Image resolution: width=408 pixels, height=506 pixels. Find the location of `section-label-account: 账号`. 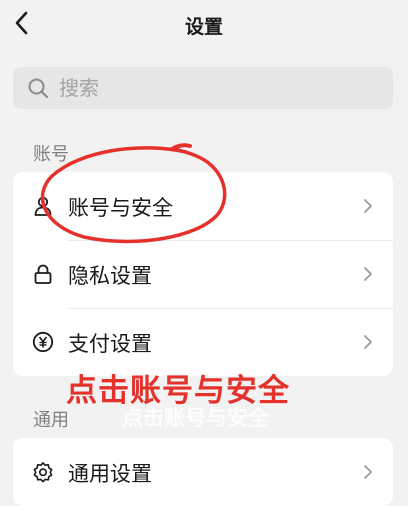

section-label-account: 账号 is located at coordinates (51, 154).